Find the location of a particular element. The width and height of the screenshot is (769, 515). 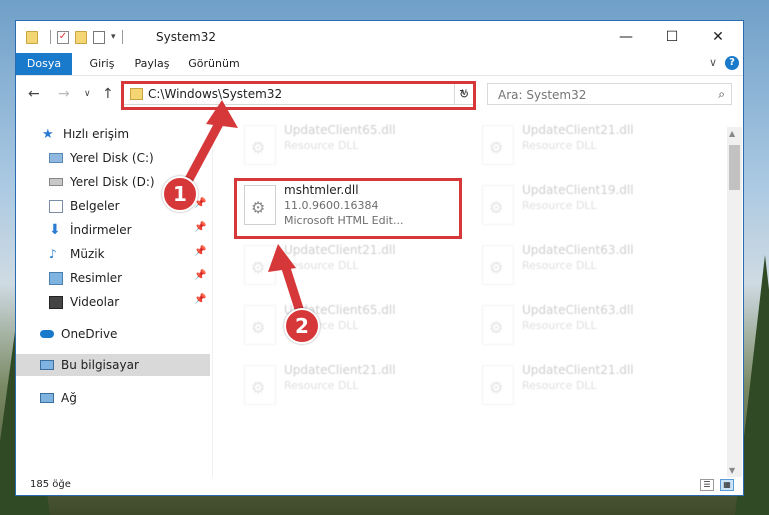

arrow-two is located at coordinates (287, 283).